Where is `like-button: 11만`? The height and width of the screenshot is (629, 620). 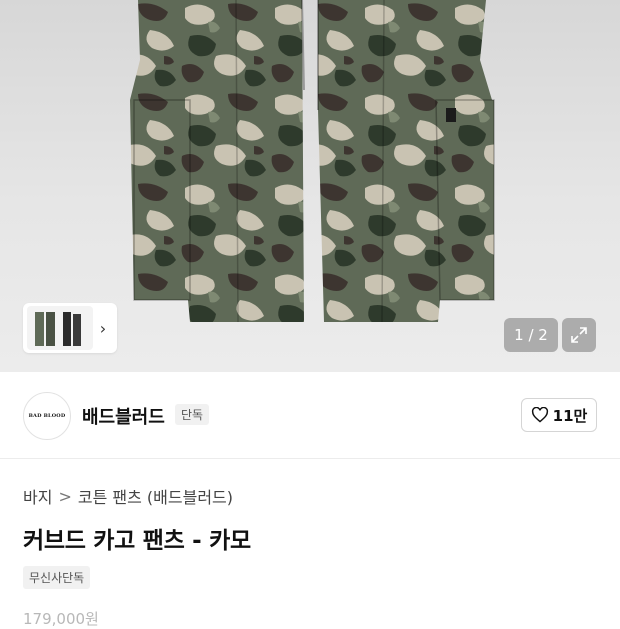
like-button: 11만 is located at coordinates (559, 415).